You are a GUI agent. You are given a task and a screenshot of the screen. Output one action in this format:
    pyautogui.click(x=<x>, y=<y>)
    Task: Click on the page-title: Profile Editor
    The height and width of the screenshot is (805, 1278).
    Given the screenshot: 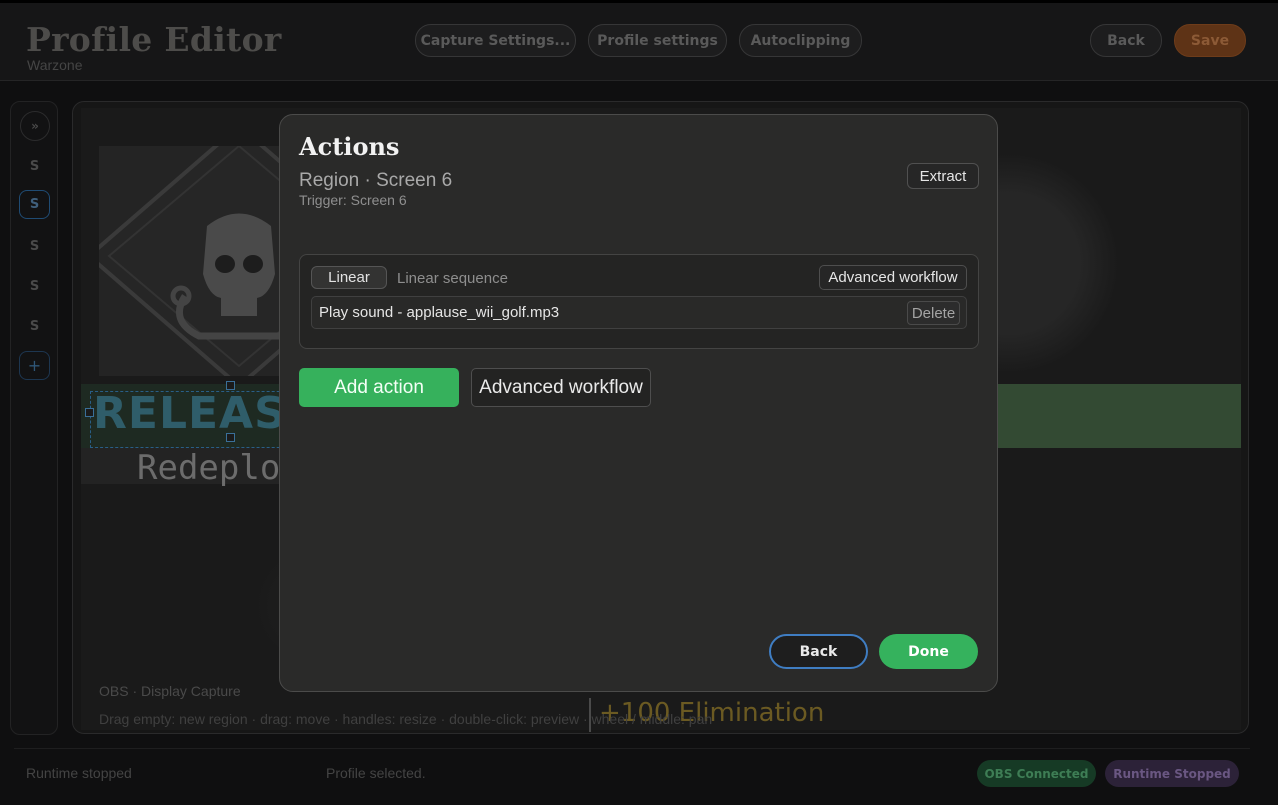 What is the action you would take?
    pyautogui.click(x=154, y=39)
    